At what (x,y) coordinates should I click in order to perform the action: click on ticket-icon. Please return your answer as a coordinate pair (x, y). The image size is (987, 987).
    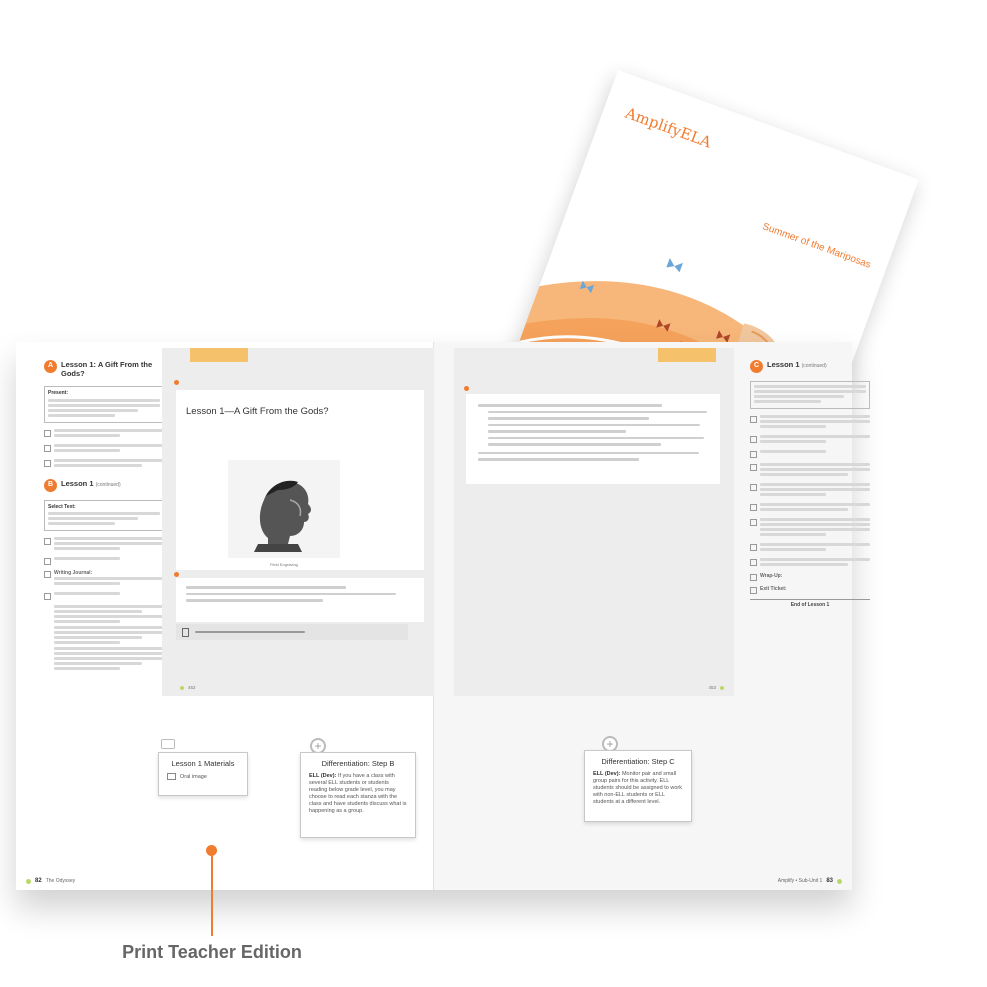
    Looking at the image, I should click on (753, 590).